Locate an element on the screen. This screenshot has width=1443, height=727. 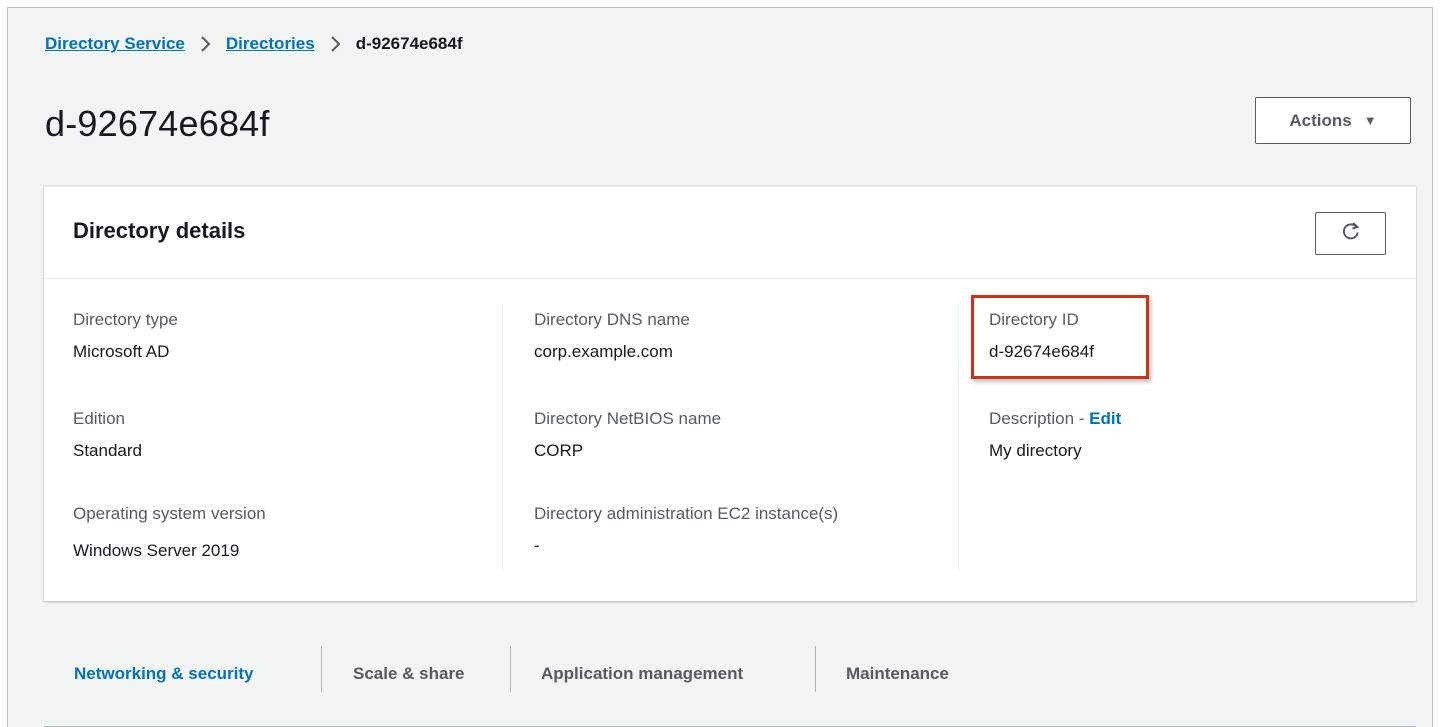
os-version-value: Windows Server 2019 is located at coordinates (156, 550).